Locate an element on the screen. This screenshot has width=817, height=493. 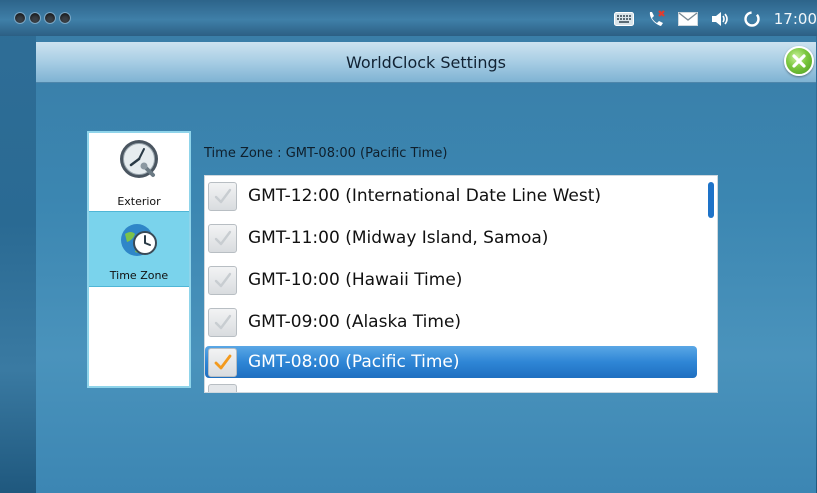
settings-sidebar: Exterior Time Zone is located at coordinates (139, 259).